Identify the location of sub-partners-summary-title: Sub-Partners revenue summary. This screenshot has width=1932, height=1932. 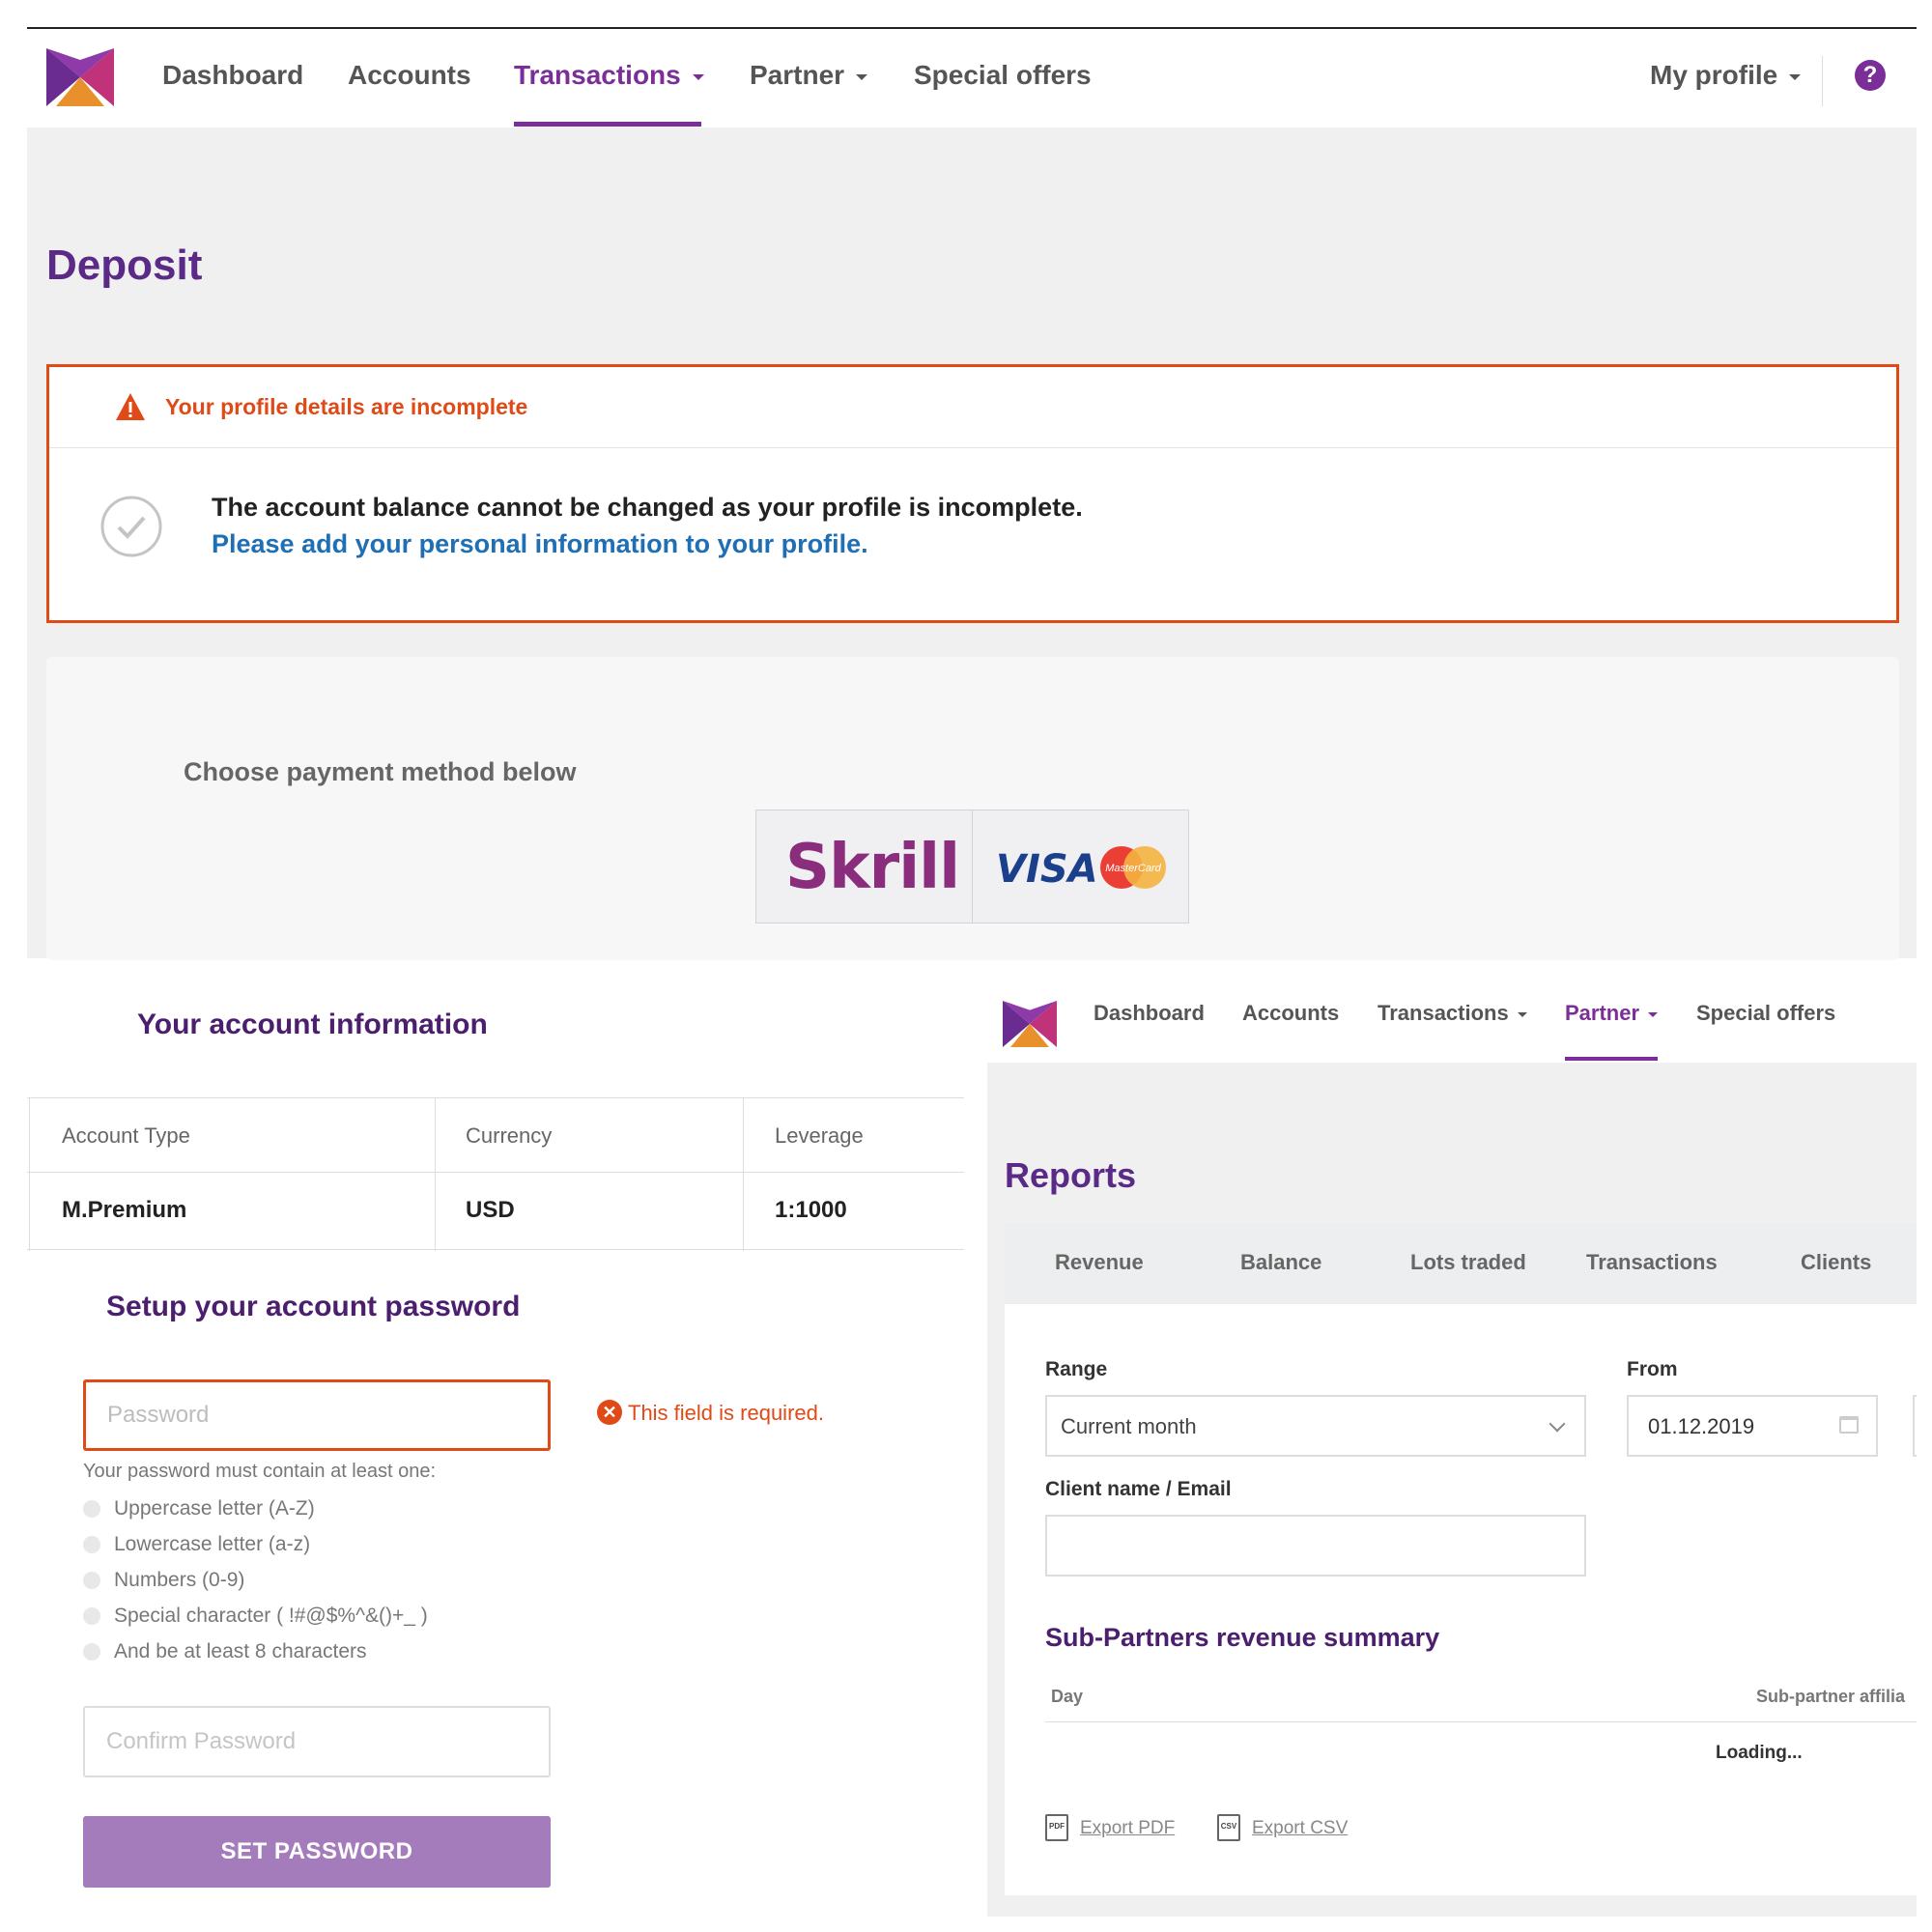
(1242, 1637).